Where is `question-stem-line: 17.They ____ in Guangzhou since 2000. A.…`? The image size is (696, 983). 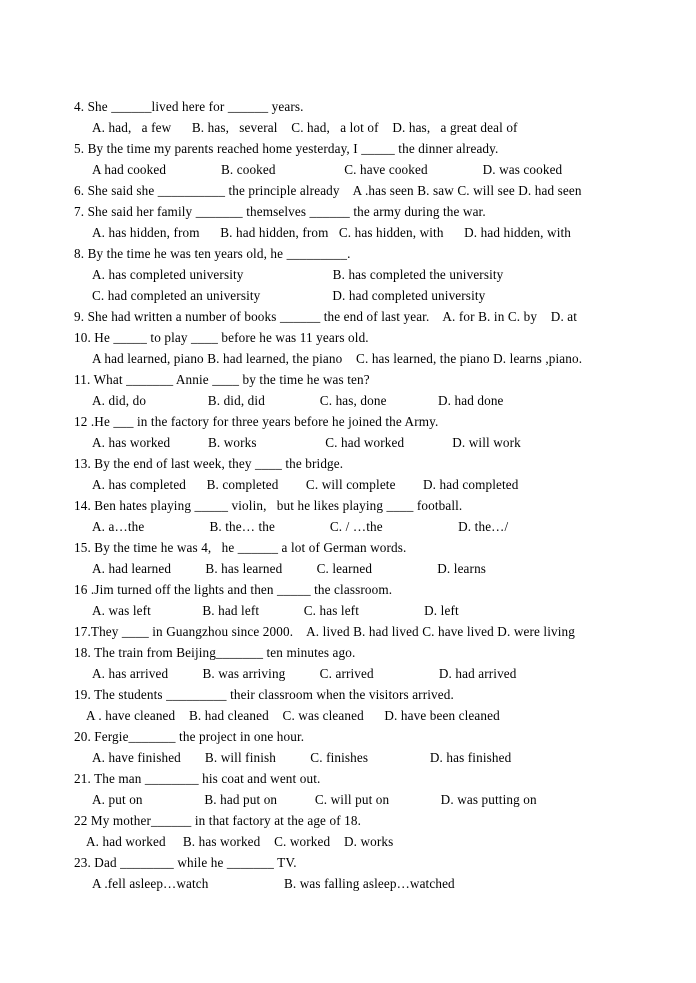 question-stem-line: 17.They ____ in Guangzhou since 2000. A.… is located at coordinates (324, 631).